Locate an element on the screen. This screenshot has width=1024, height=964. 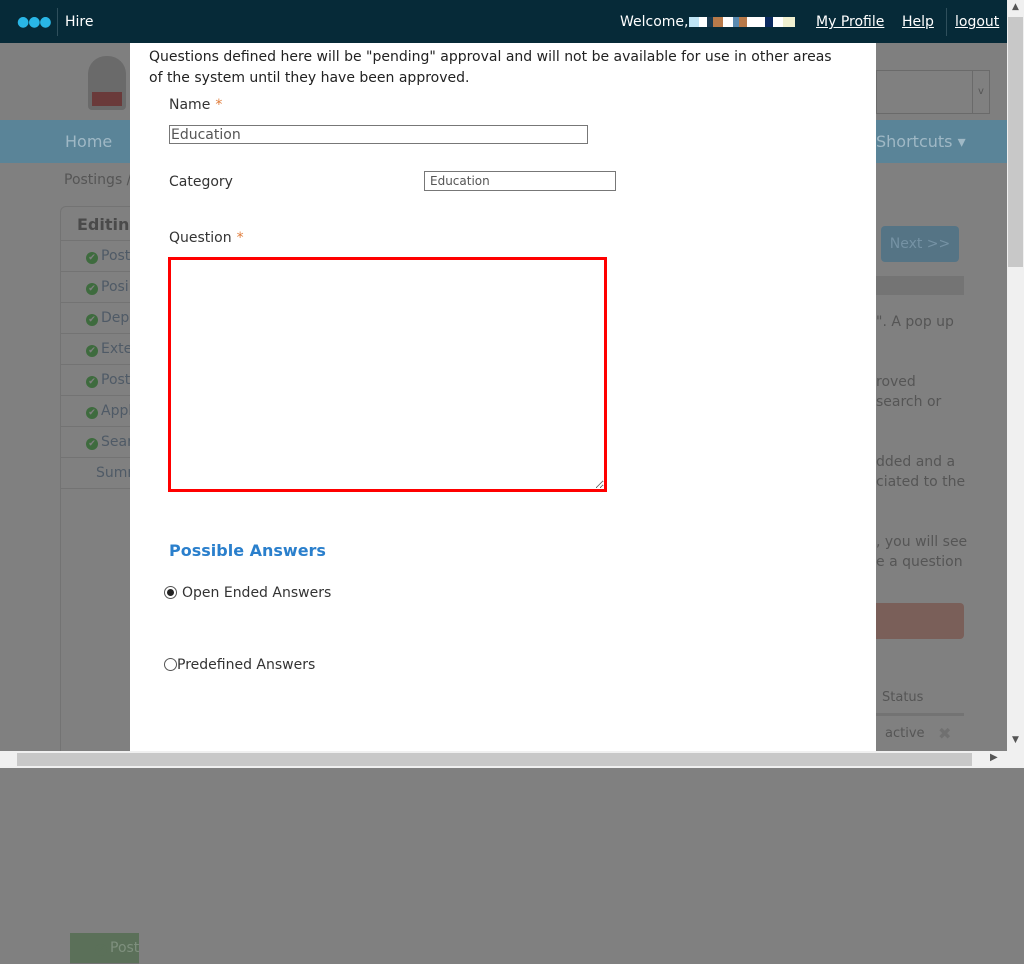
scroll-right-icon: ▶ is located at coordinates (994, 757).